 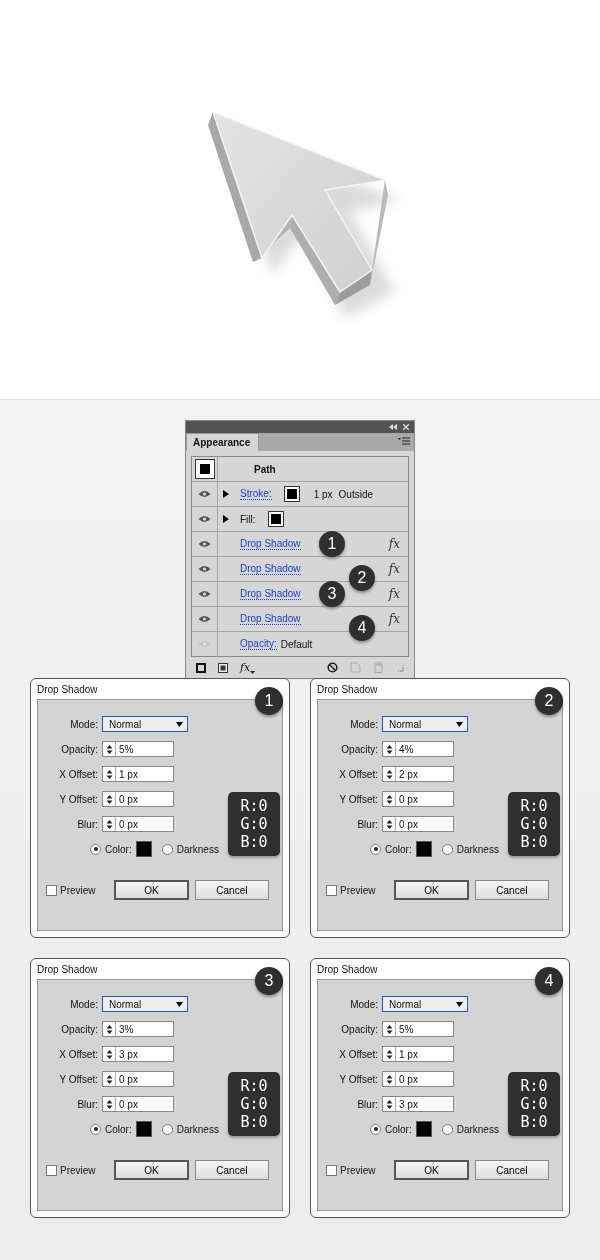 What do you see at coordinates (398, 849) in the screenshot?
I see `radio-label: Color:` at bounding box center [398, 849].